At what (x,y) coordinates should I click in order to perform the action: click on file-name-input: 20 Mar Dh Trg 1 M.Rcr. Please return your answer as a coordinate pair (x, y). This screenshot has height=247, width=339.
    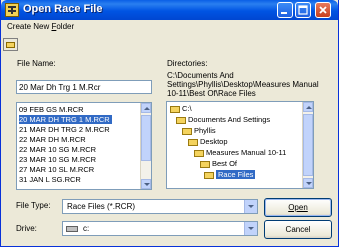
    Looking at the image, I should click on (84, 87).